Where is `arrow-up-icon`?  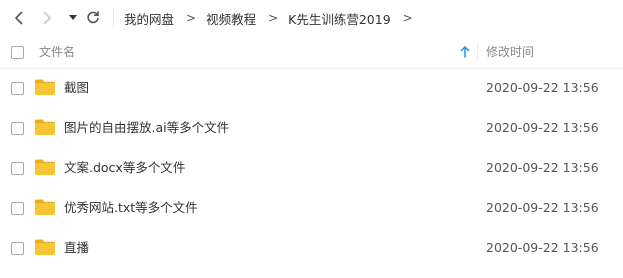
arrow-up-icon is located at coordinates (465, 52).